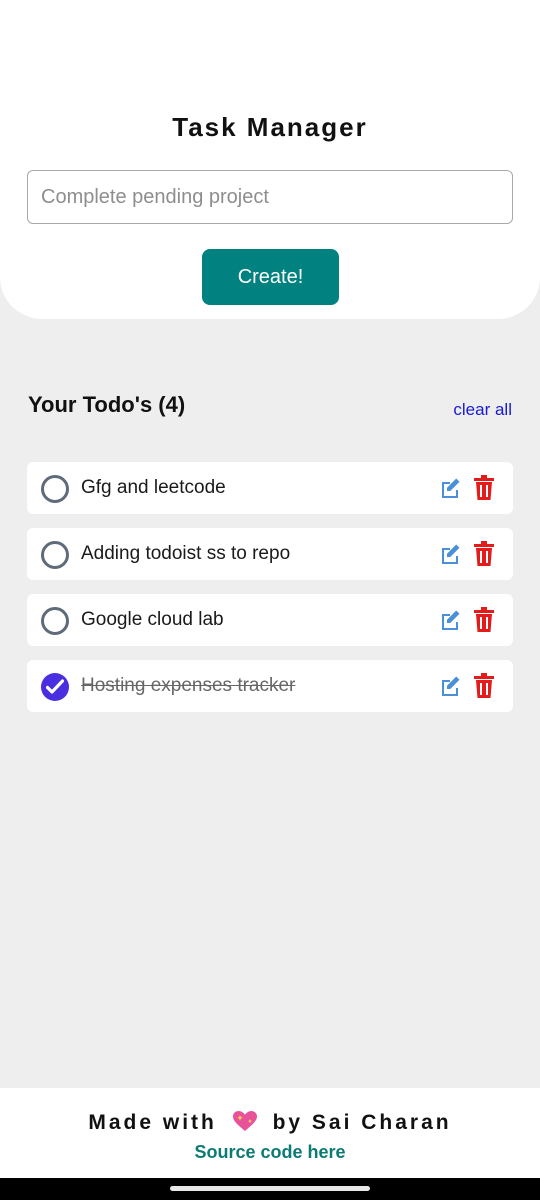  Describe the element at coordinates (270, 127) in the screenshot. I see `app-title: Task Manager` at that location.